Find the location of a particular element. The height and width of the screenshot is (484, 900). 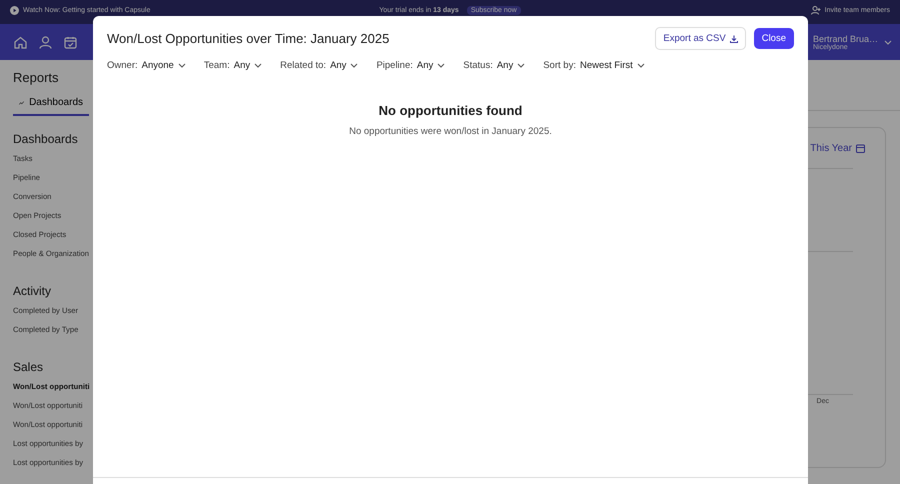

empty-title: No opportunities found is located at coordinates (450, 110).